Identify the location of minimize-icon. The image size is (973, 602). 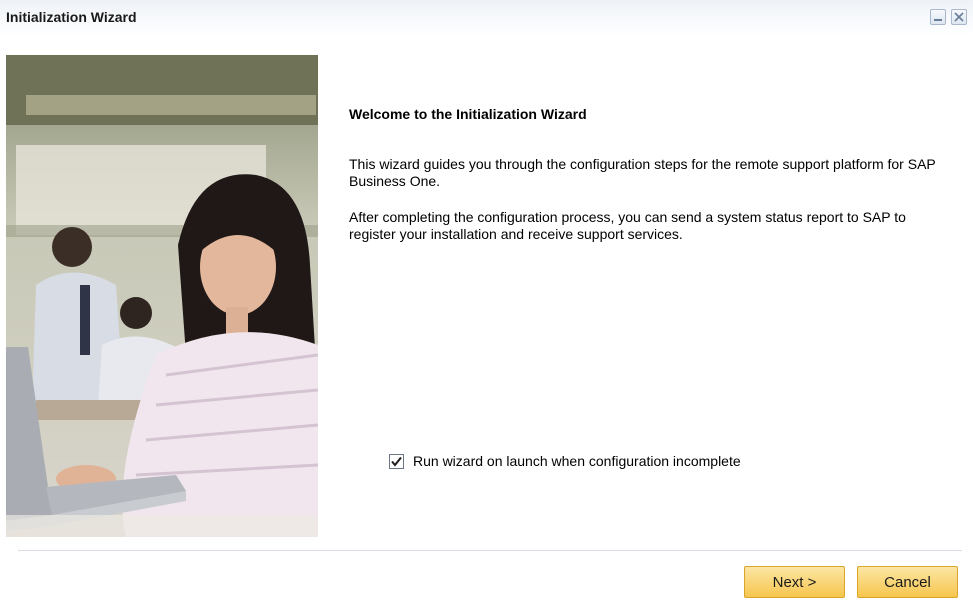
(938, 20).